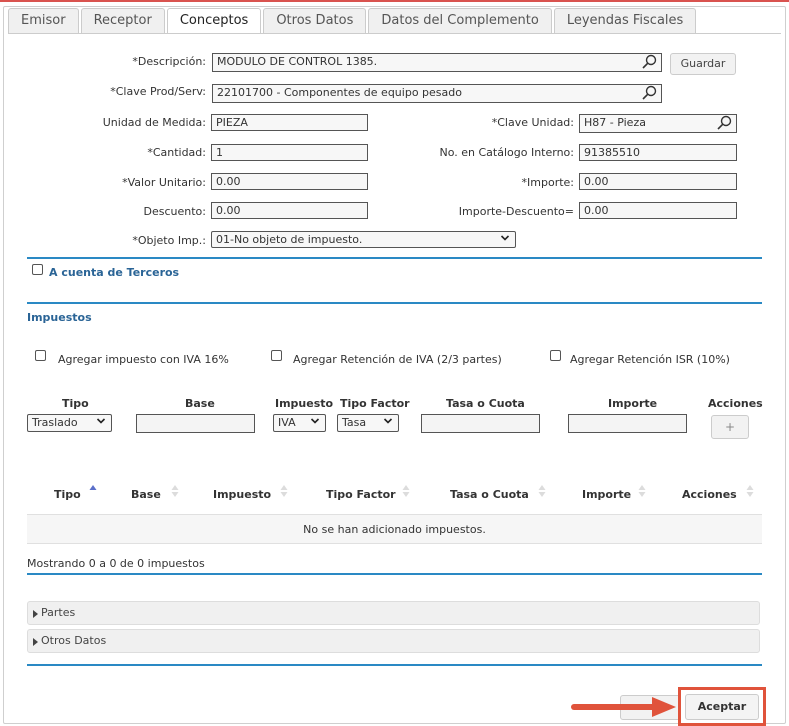 The image size is (789, 726). Describe the element at coordinates (114, 272) in the screenshot. I see `terceros-label: A cuenta de Terceros` at that location.